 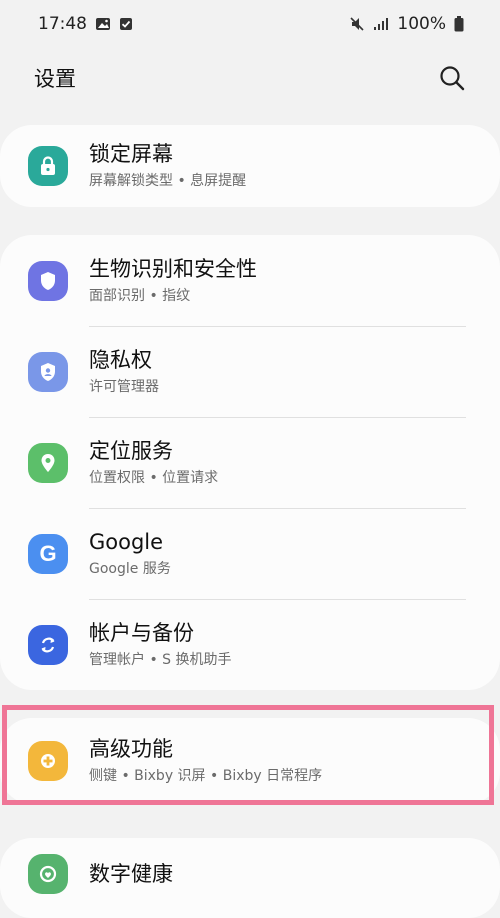 What do you see at coordinates (48, 644) in the screenshot?
I see `sync-icon` at bounding box center [48, 644].